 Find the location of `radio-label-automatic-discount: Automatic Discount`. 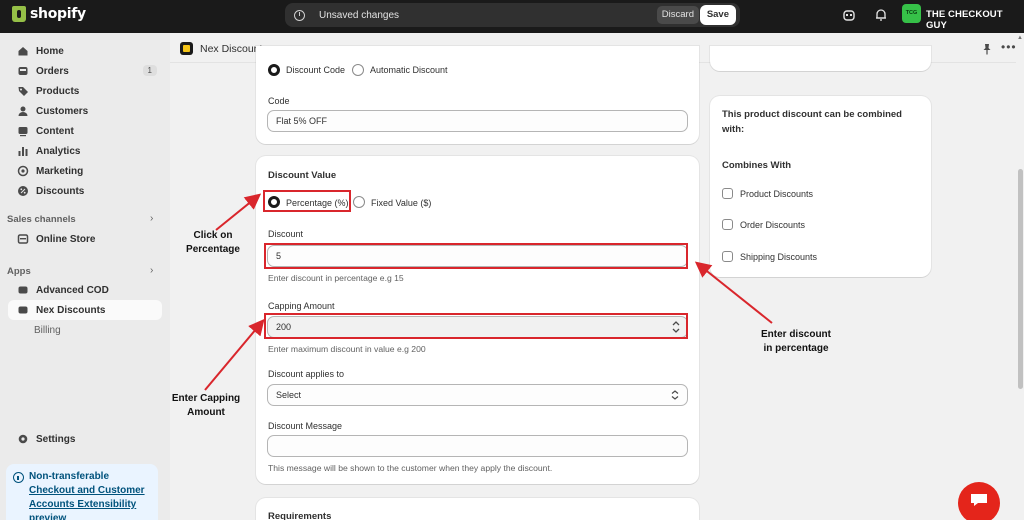

radio-label-automatic-discount: Automatic Discount is located at coordinates (409, 70).